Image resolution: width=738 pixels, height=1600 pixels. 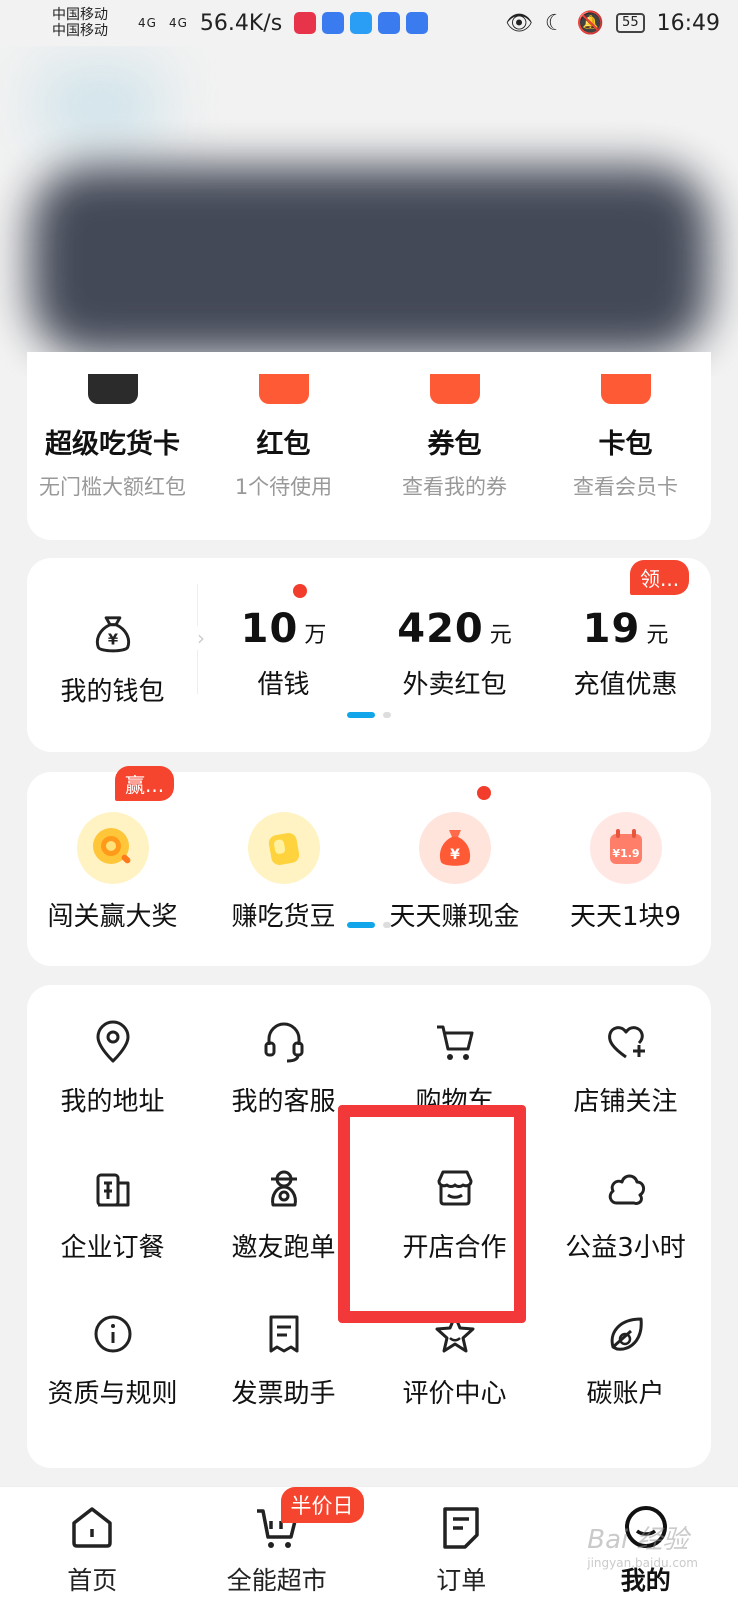 I want to click on promo-item-challenge: 赢... 闯关赢大奖, so click(x=112, y=849).